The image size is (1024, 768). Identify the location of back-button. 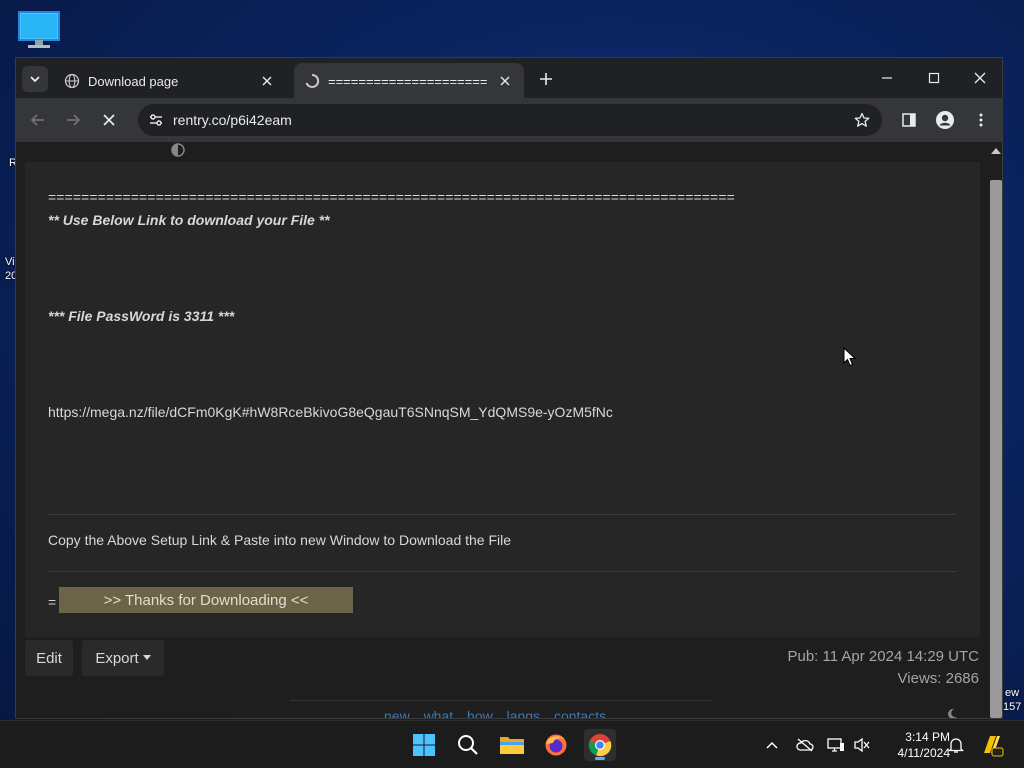
(38, 120).